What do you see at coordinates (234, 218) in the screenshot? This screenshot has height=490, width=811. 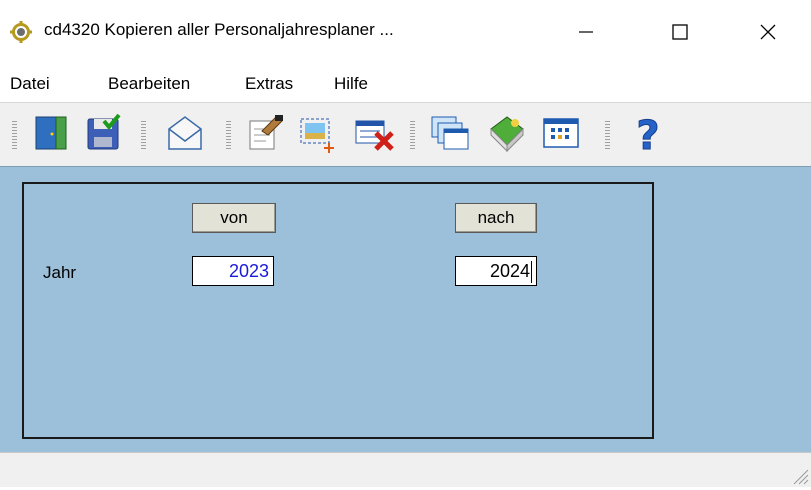 I see `from-header: von` at bounding box center [234, 218].